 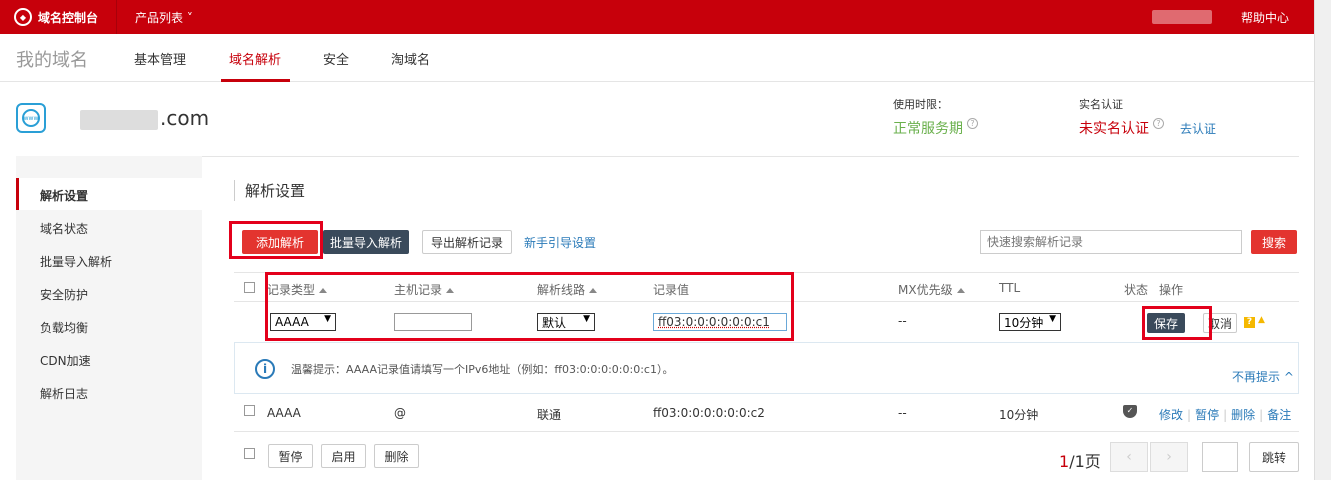 I want to click on realname-status: 未实名认证, so click(x=1114, y=129).